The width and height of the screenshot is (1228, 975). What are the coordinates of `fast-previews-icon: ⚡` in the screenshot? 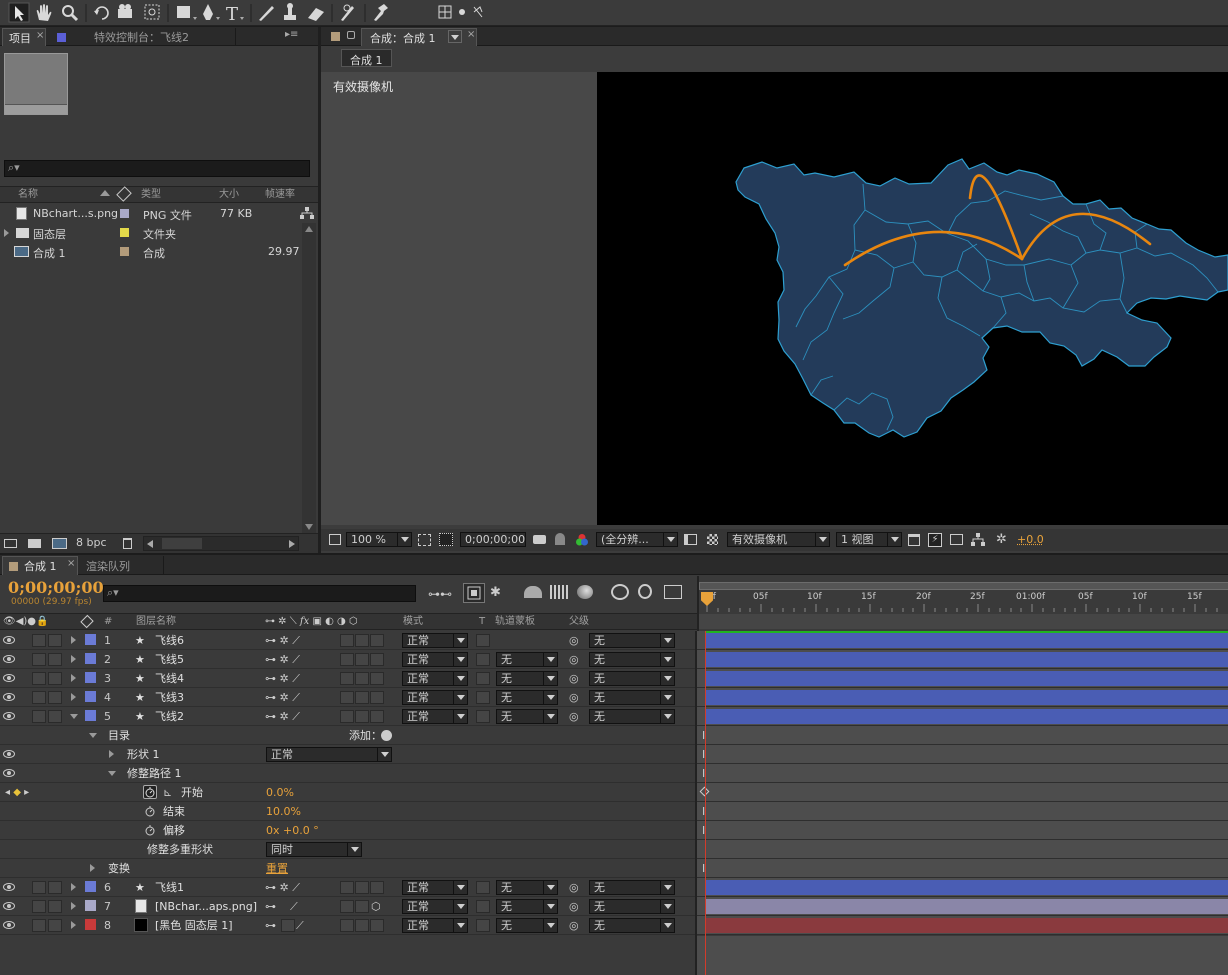 It's located at (935, 540).